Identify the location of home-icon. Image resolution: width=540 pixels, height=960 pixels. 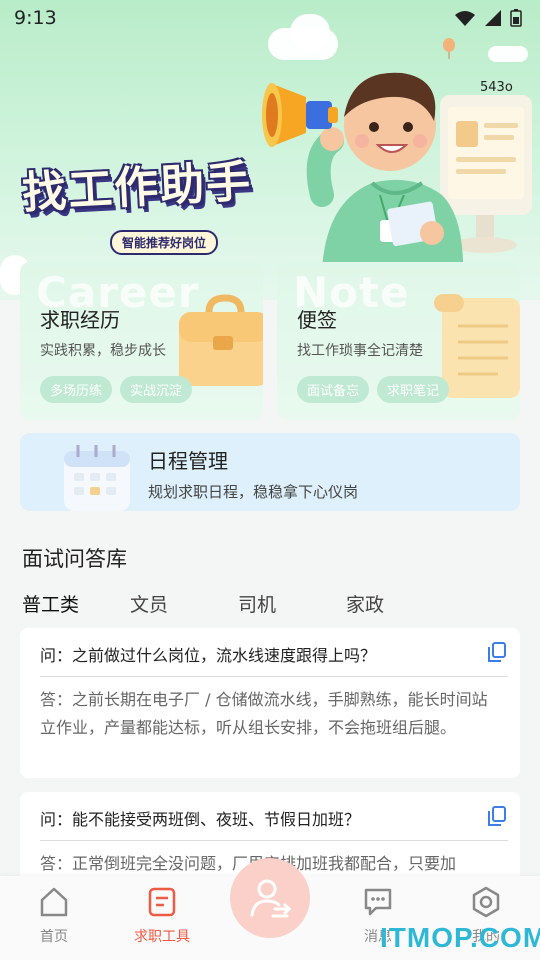
(54, 902).